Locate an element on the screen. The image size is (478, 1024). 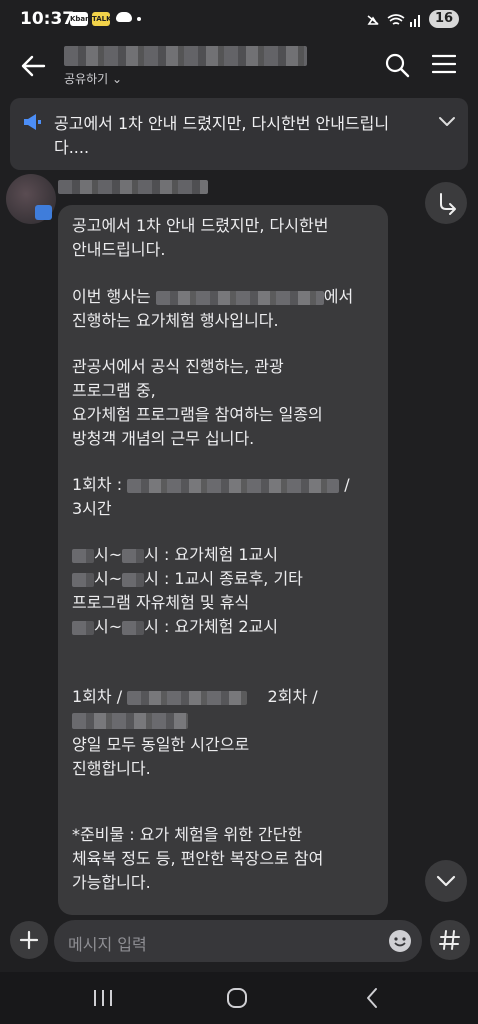
home-icon is located at coordinates (237, 998).